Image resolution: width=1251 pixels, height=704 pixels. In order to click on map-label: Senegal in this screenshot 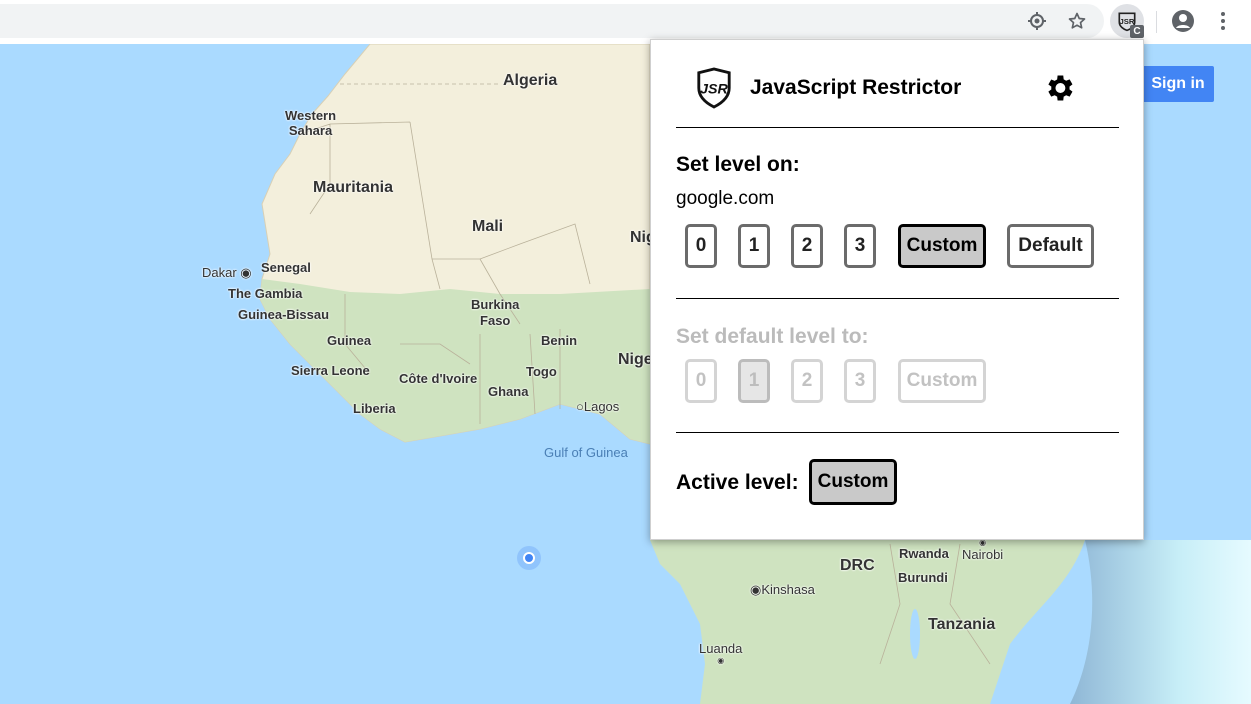, I will do `click(286, 267)`.